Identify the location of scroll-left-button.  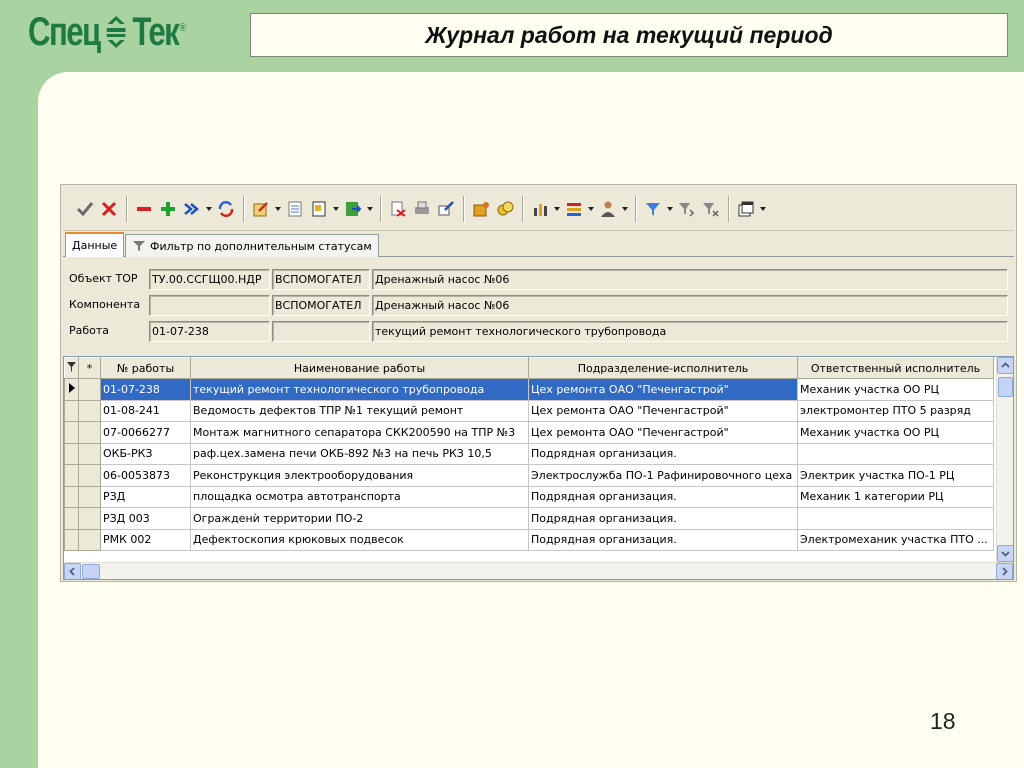
(72, 571).